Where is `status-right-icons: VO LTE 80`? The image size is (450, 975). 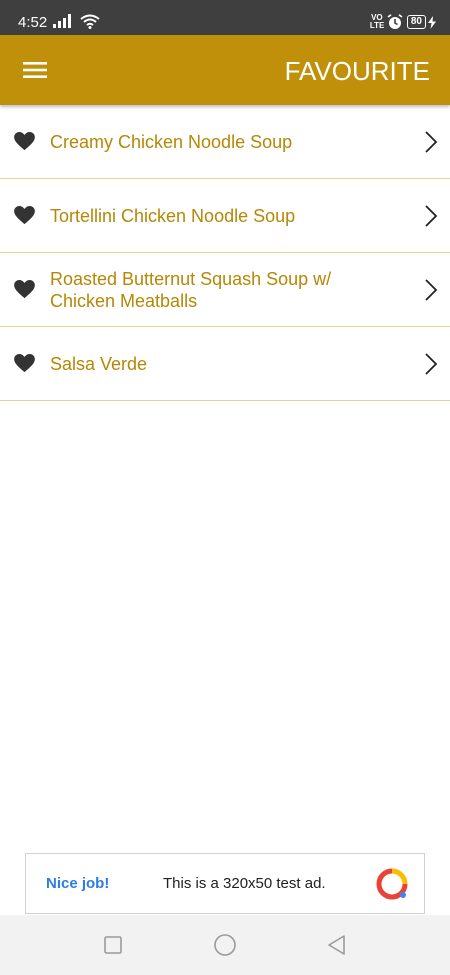 status-right-icons: VO LTE 80 is located at coordinates (403, 22).